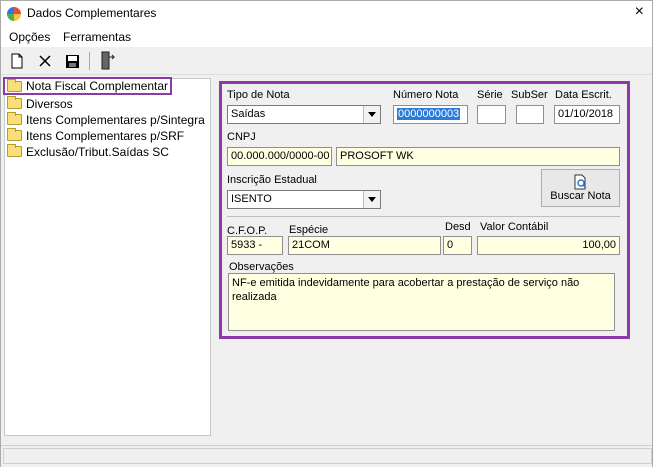 The width and height of the screenshot is (653, 467). What do you see at coordinates (92, 13) in the screenshot?
I see `window-title: Dados Complementares` at bounding box center [92, 13].